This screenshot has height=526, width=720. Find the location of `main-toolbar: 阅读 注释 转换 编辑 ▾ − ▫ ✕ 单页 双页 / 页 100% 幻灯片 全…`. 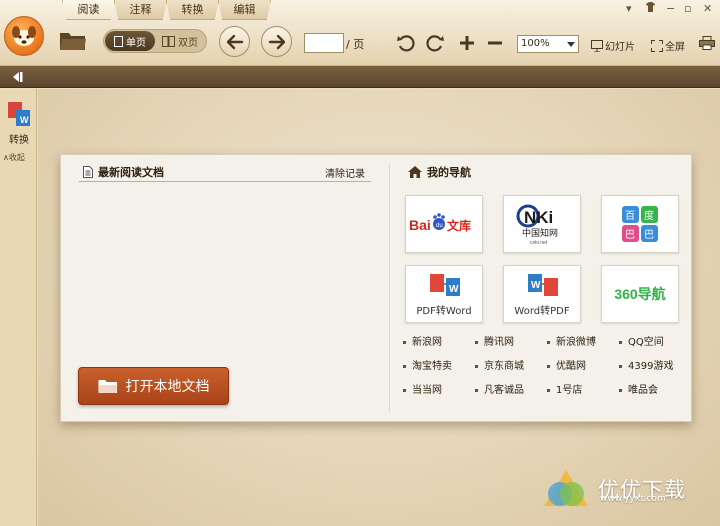

main-toolbar: 阅读 注释 转换 编辑 ▾ − ▫ ✕ 单页 双页 / 页 100% 幻灯片 全… is located at coordinates (360, 33).